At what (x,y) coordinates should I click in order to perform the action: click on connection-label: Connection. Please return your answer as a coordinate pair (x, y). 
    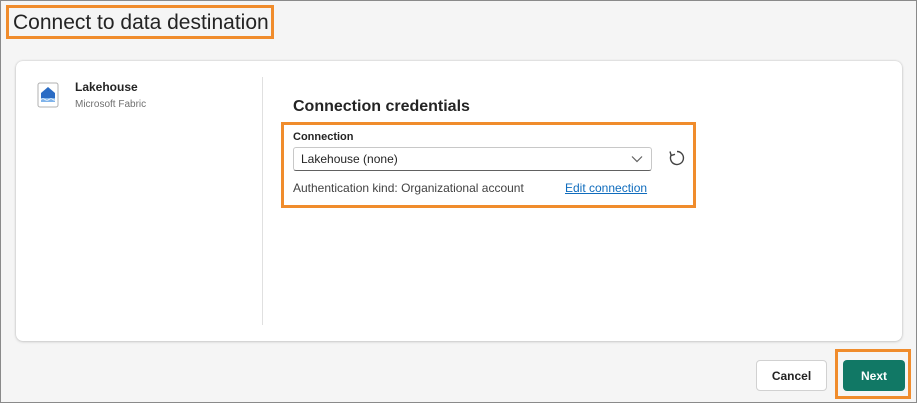
    Looking at the image, I should click on (323, 137).